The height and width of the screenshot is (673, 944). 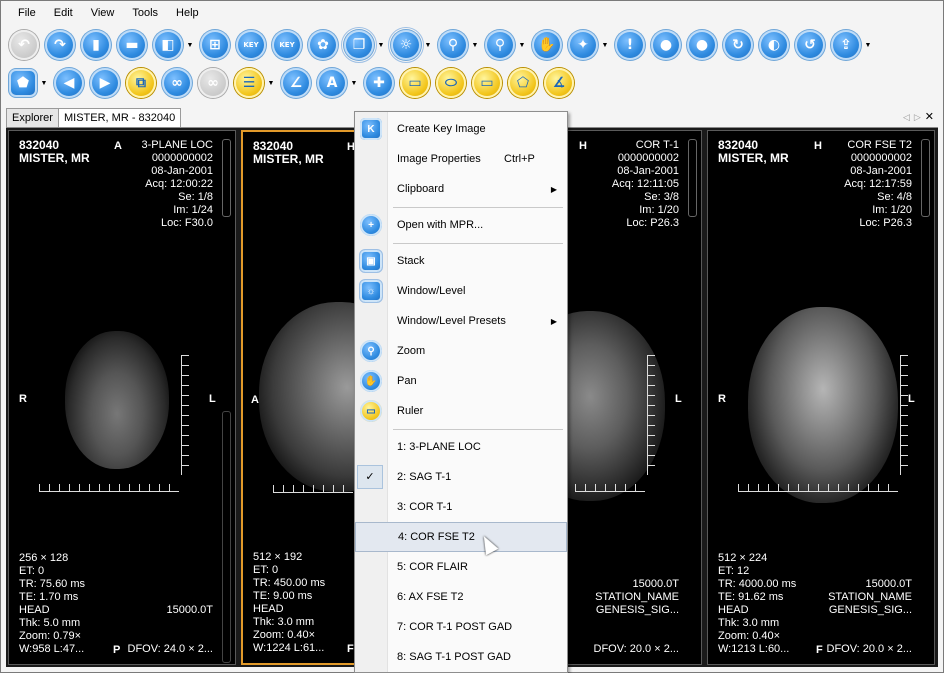 I want to click on menu-item-series-6: 6: AX FSE T2, so click(x=461, y=597).